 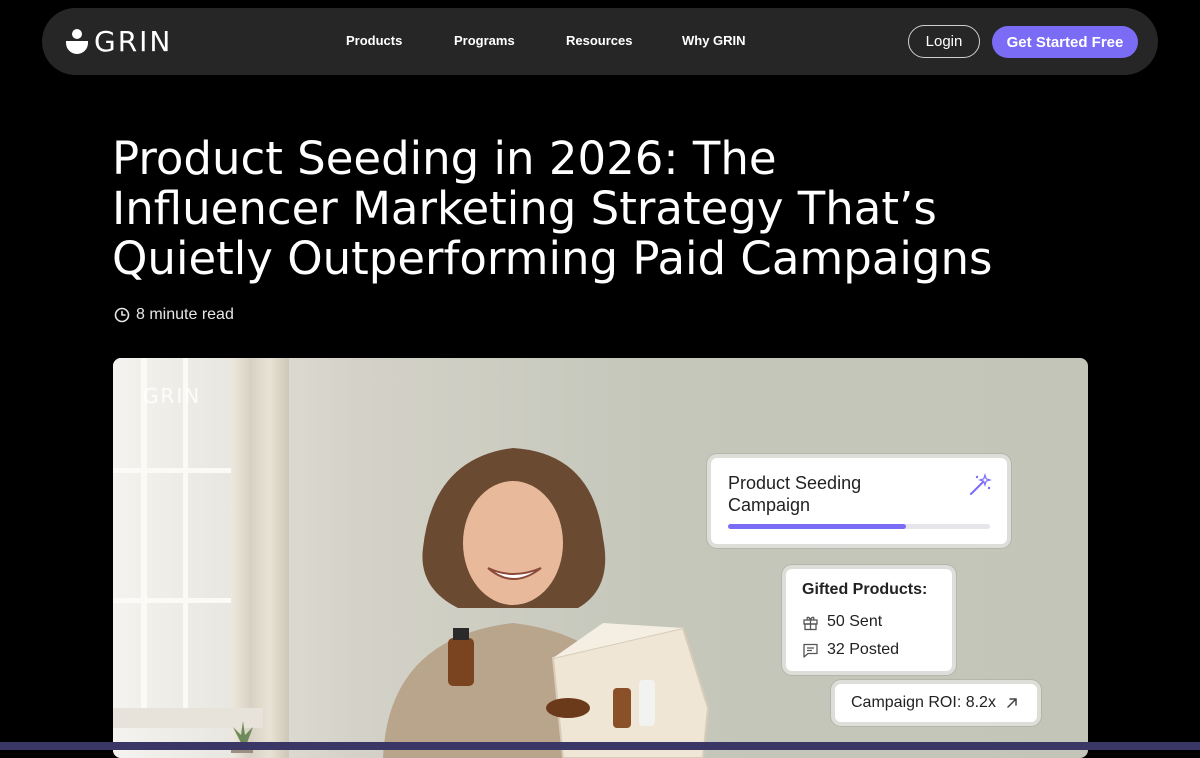 I want to click on campaign-progress-bar, so click(x=859, y=526).